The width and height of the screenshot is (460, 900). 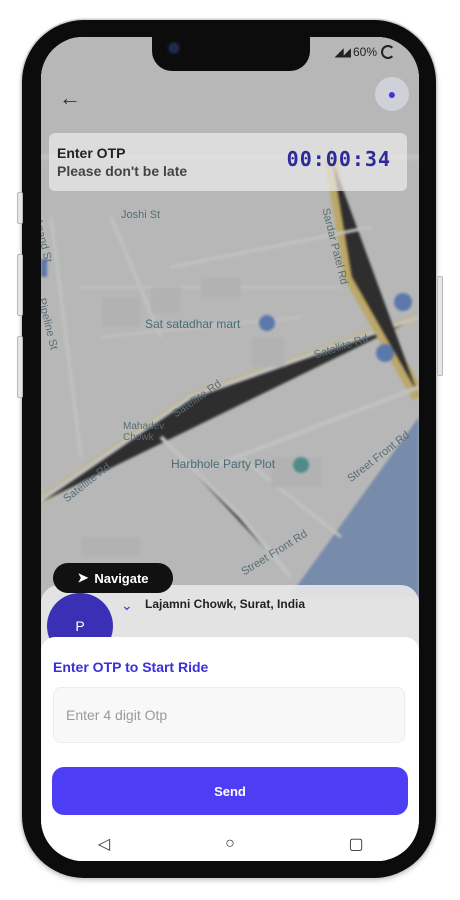 What do you see at coordinates (230, 791) in the screenshot?
I see `send-button: Send` at bounding box center [230, 791].